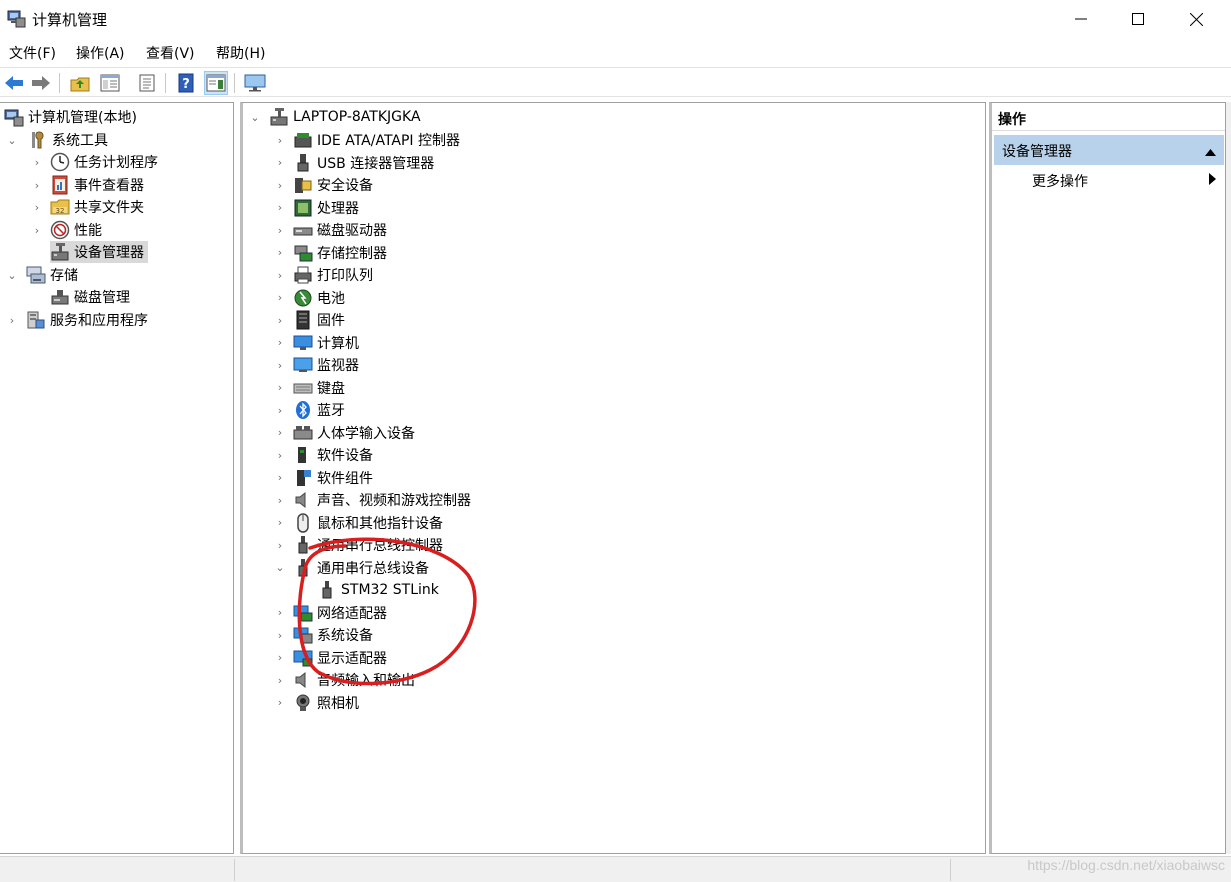  Describe the element at coordinates (99, 252) in the screenshot. I see `tree-node-device-manager: 设备管理器` at that location.